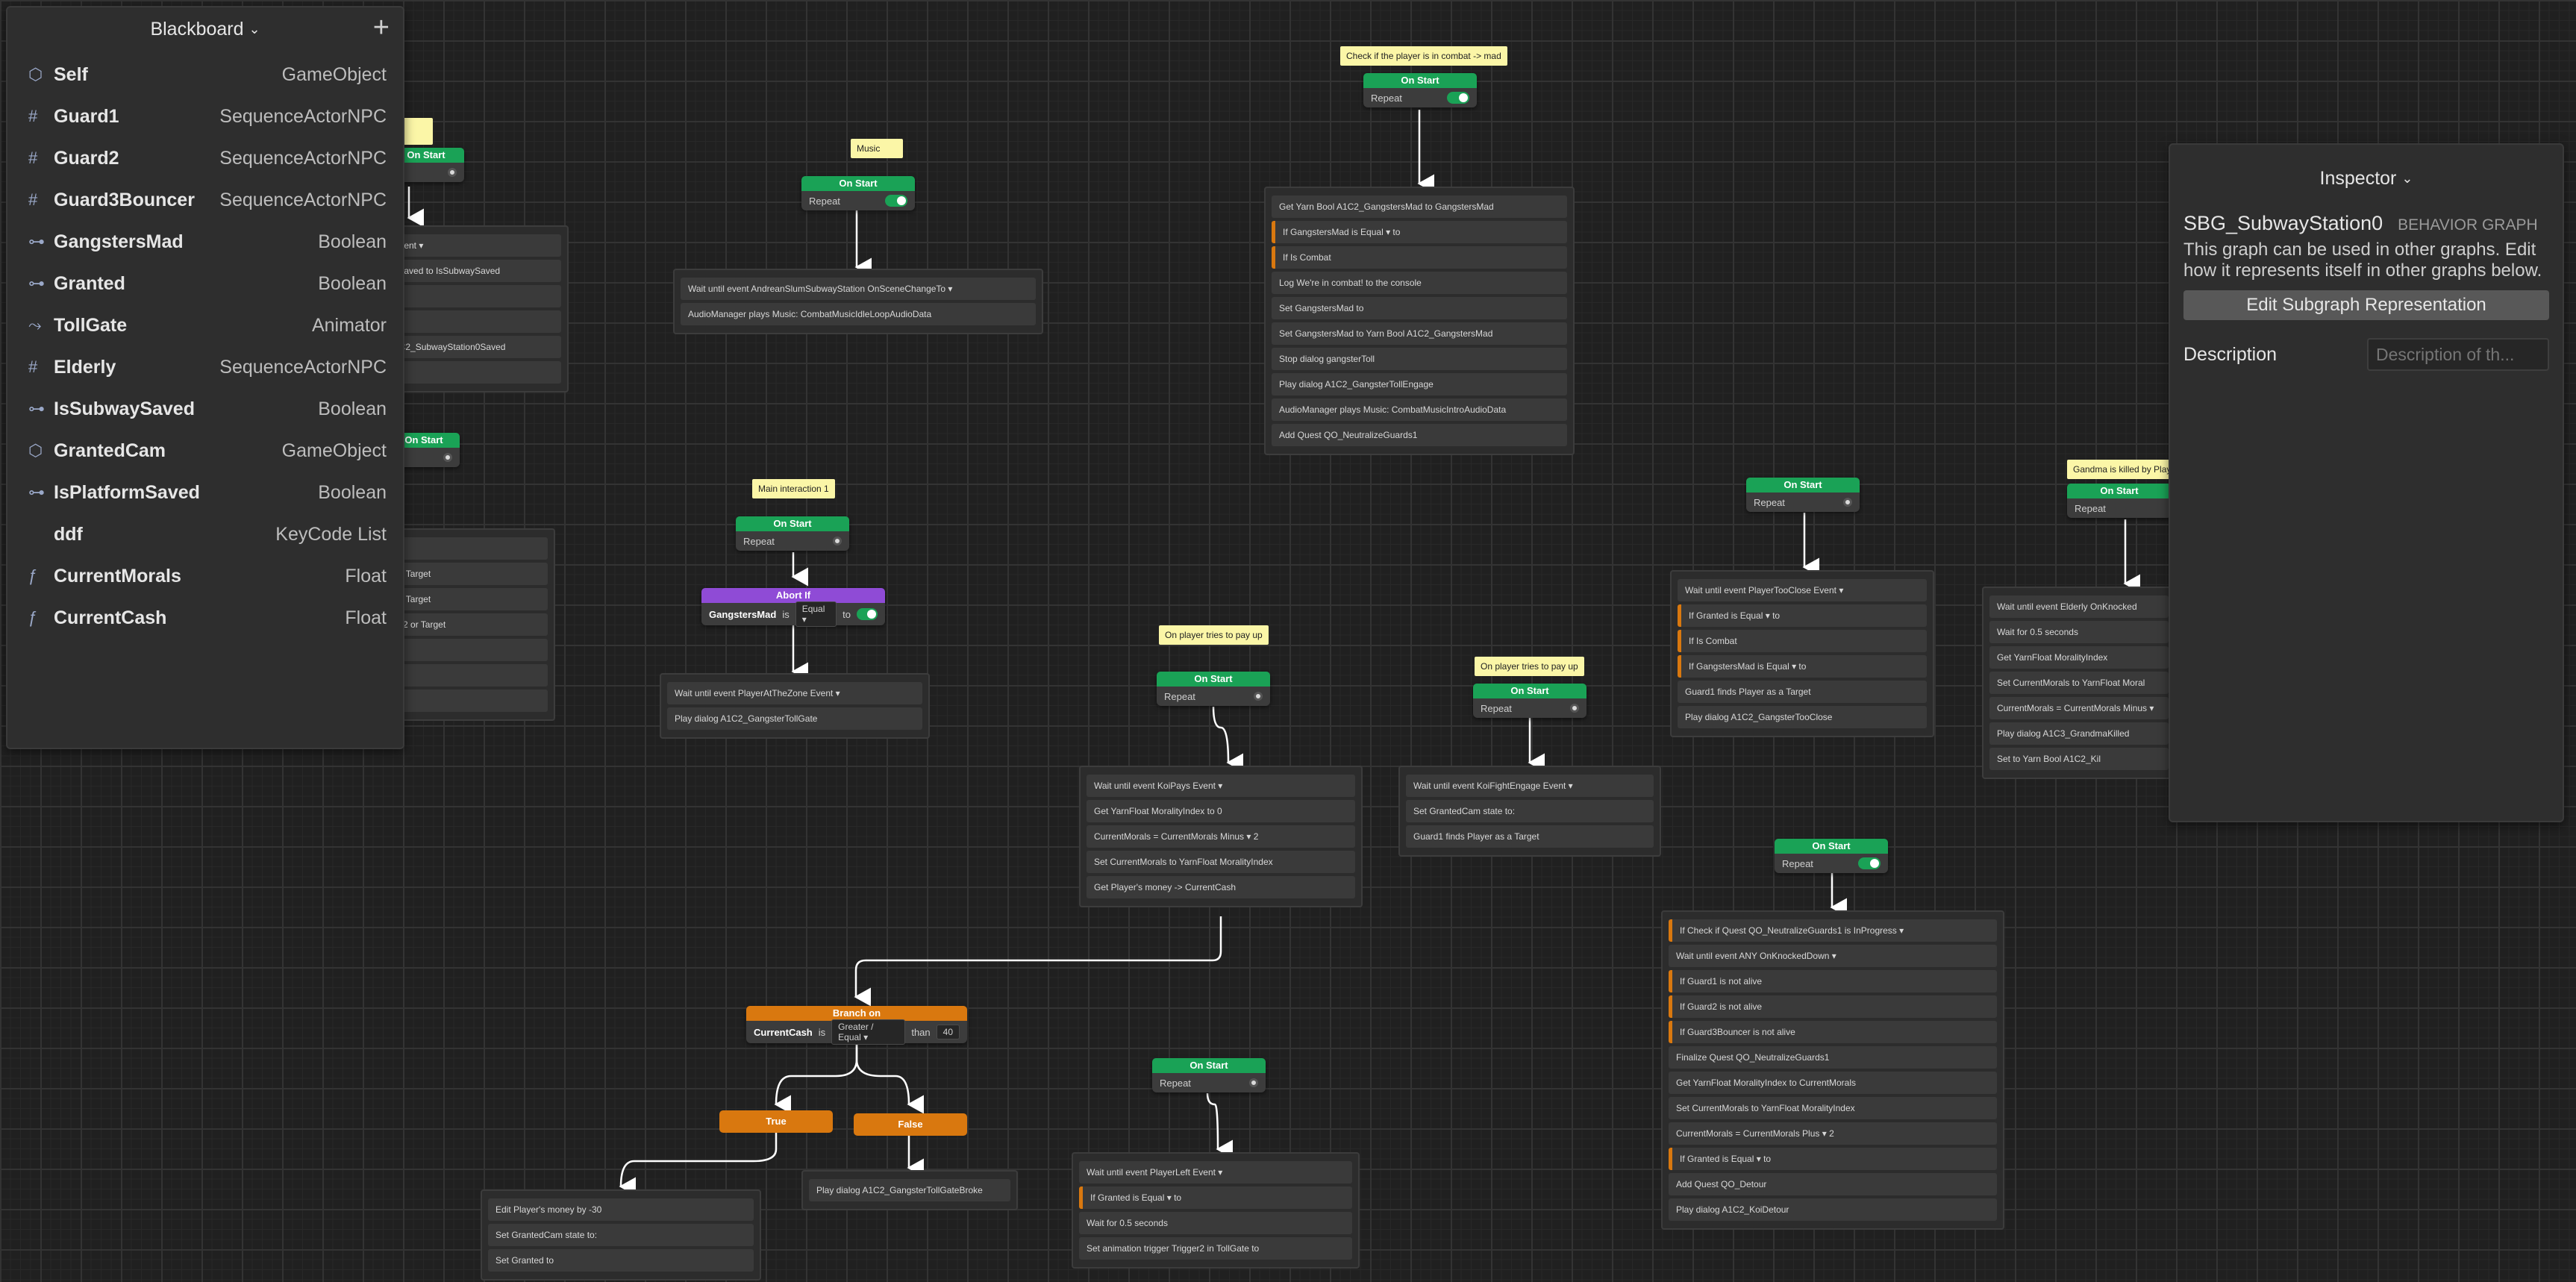  What do you see at coordinates (1833, 1006) in the screenshot?
I see `action-block: If Guard2 is not alive` at bounding box center [1833, 1006].